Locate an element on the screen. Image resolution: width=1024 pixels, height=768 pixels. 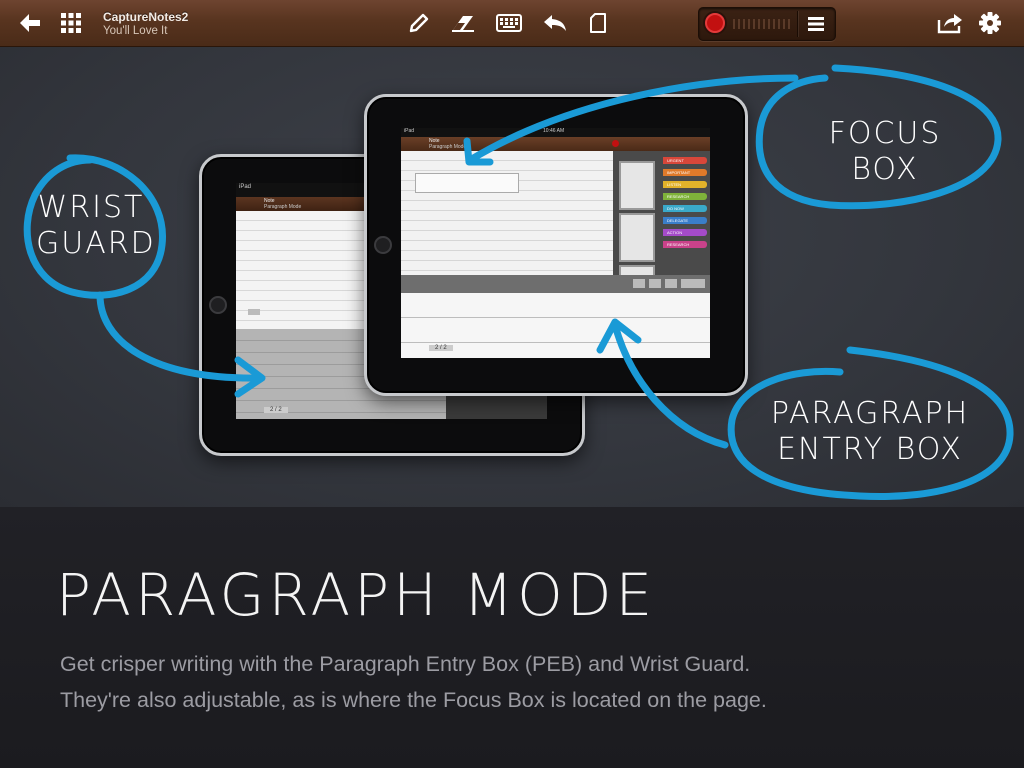
focus-box-arrow is located at coordinates (632, 119).